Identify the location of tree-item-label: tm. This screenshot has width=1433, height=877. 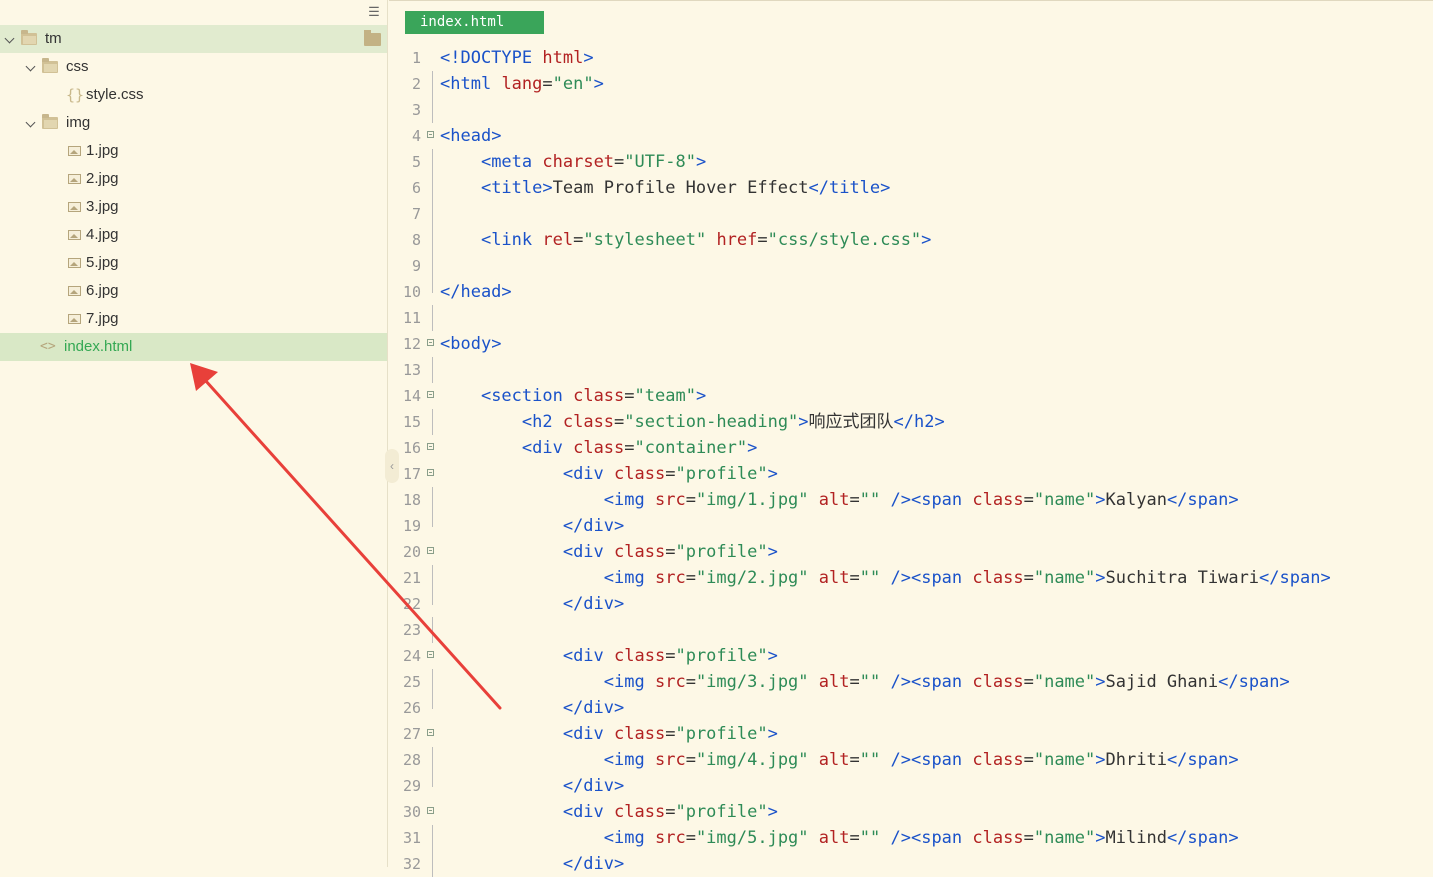
(53, 38).